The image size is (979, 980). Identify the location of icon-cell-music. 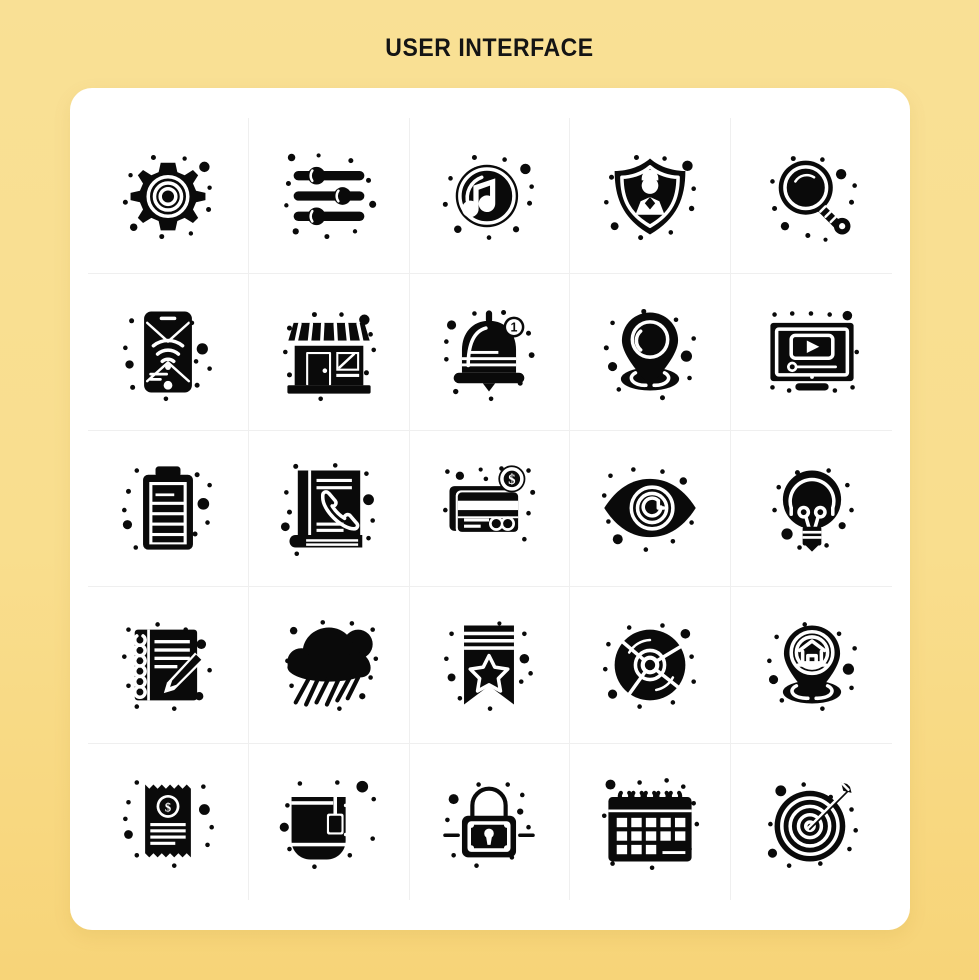
(490, 196).